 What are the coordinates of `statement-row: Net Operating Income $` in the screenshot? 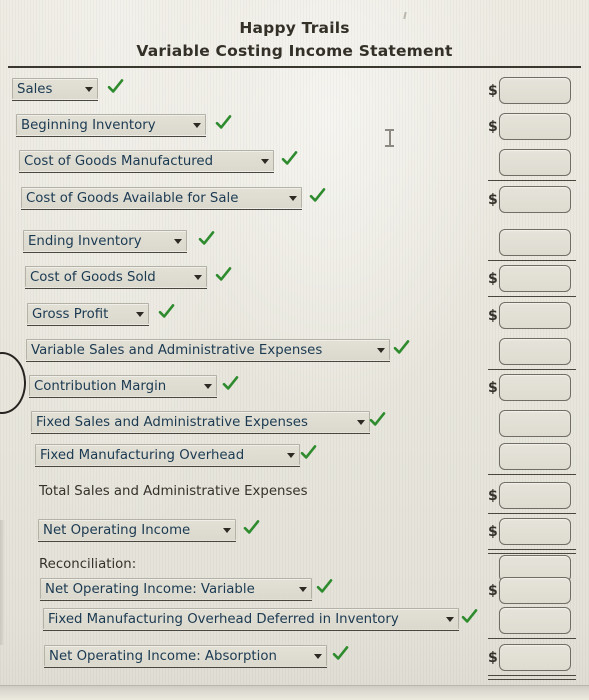 It's located at (294, 536).